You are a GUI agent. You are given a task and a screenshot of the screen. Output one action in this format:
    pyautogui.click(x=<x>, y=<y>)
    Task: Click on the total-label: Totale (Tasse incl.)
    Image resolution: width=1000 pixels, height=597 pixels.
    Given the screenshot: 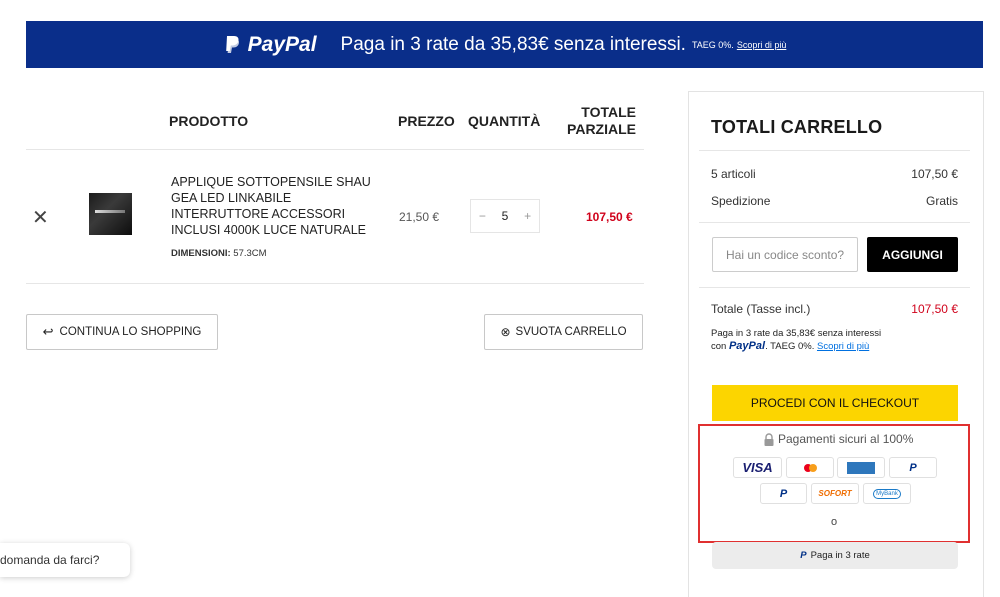 What is the action you would take?
    pyautogui.click(x=761, y=309)
    